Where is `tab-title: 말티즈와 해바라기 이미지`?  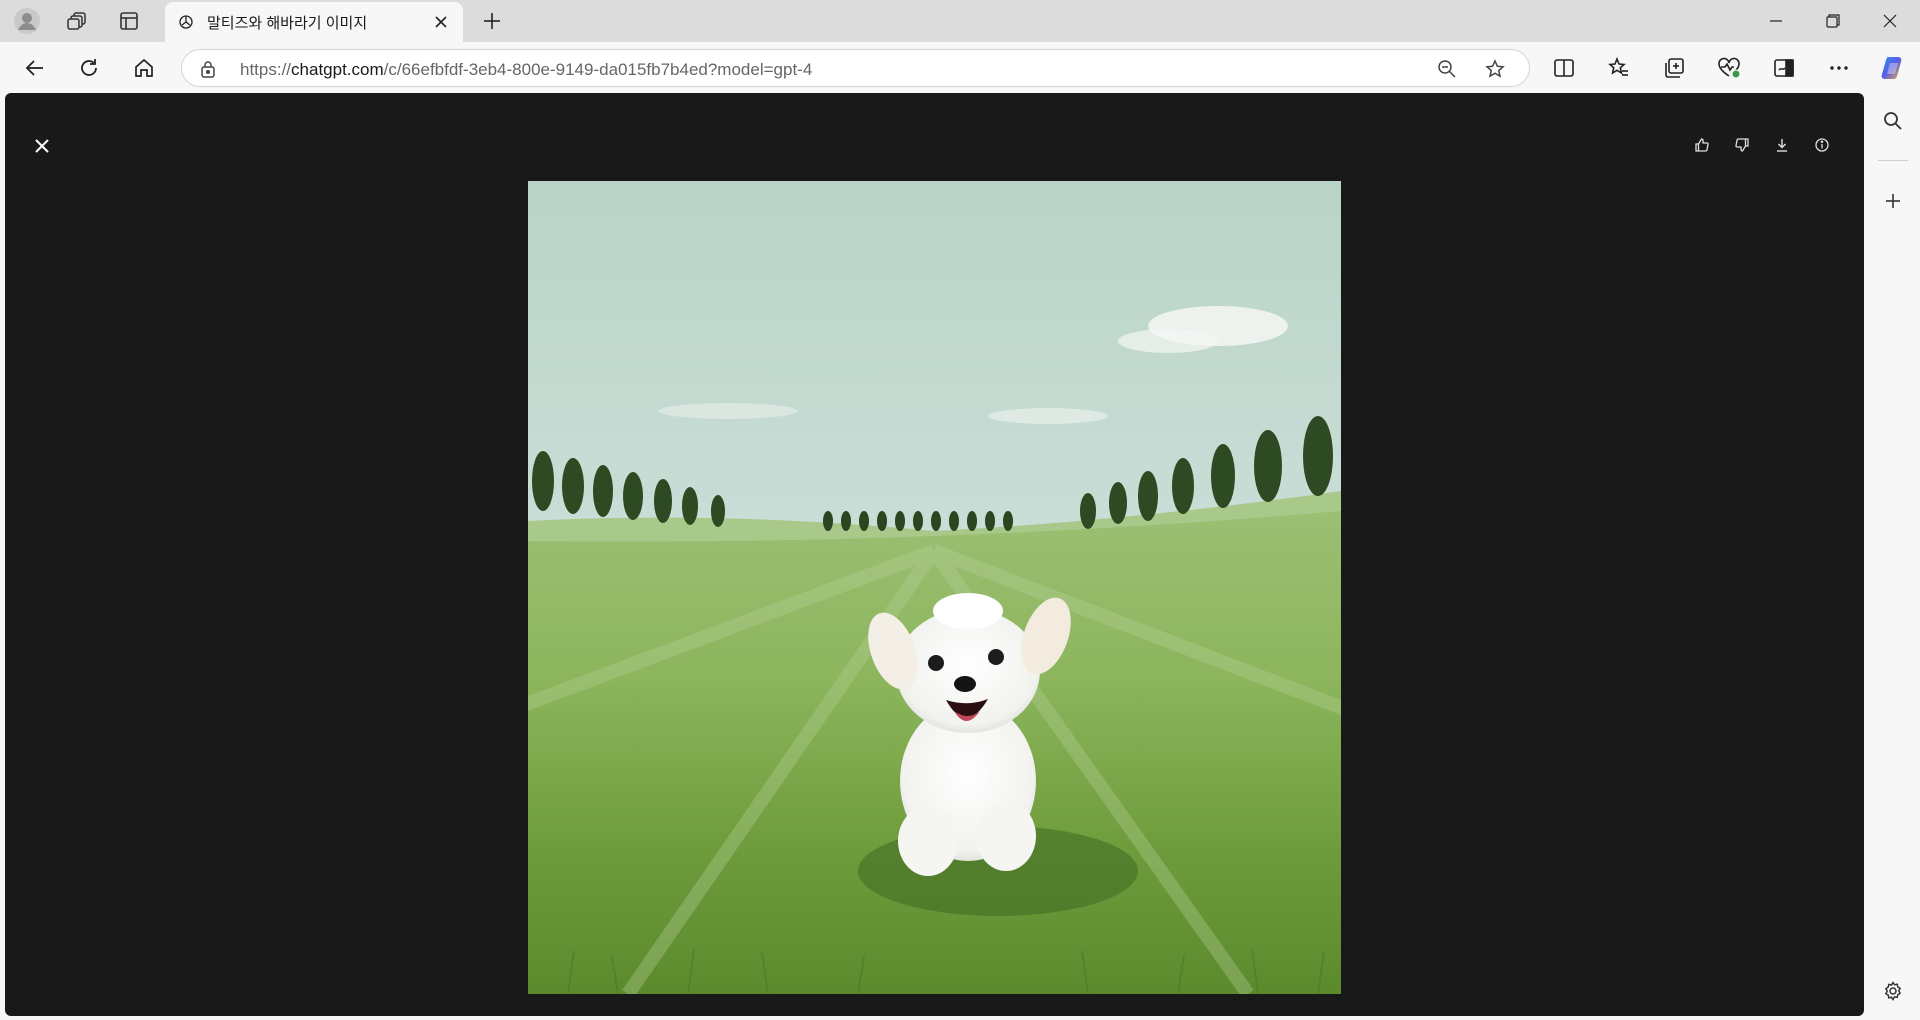
tab-title: 말티즈와 해바라기 이미지 is located at coordinates (287, 23).